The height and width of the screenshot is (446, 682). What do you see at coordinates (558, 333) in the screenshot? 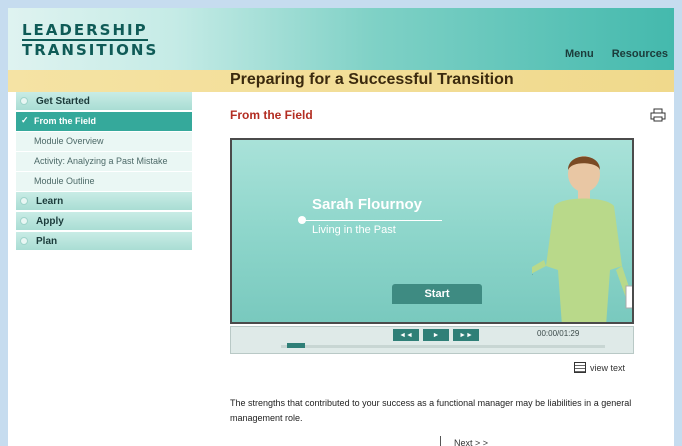
I see `video-timecode: 00:00/01:29` at bounding box center [558, 333].